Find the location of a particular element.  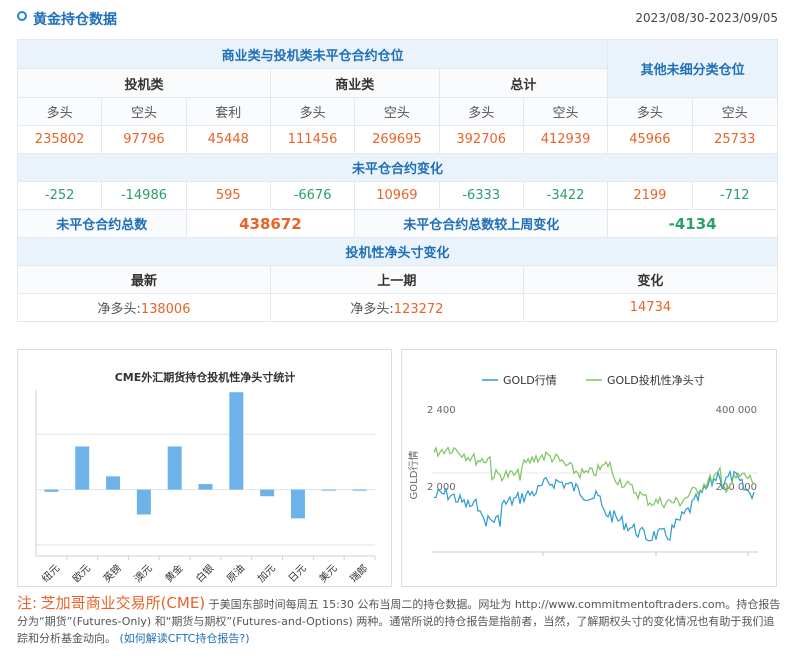

right-tick: 400 000 is located at coordinates (736, 410).